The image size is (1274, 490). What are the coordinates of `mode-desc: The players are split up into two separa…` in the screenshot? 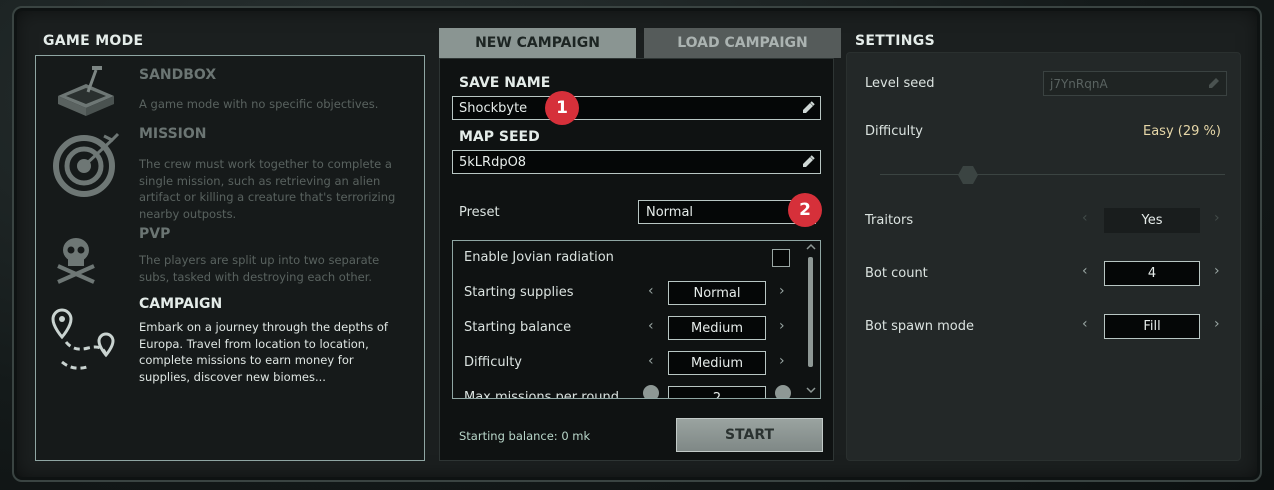 It's located at (259, 268).